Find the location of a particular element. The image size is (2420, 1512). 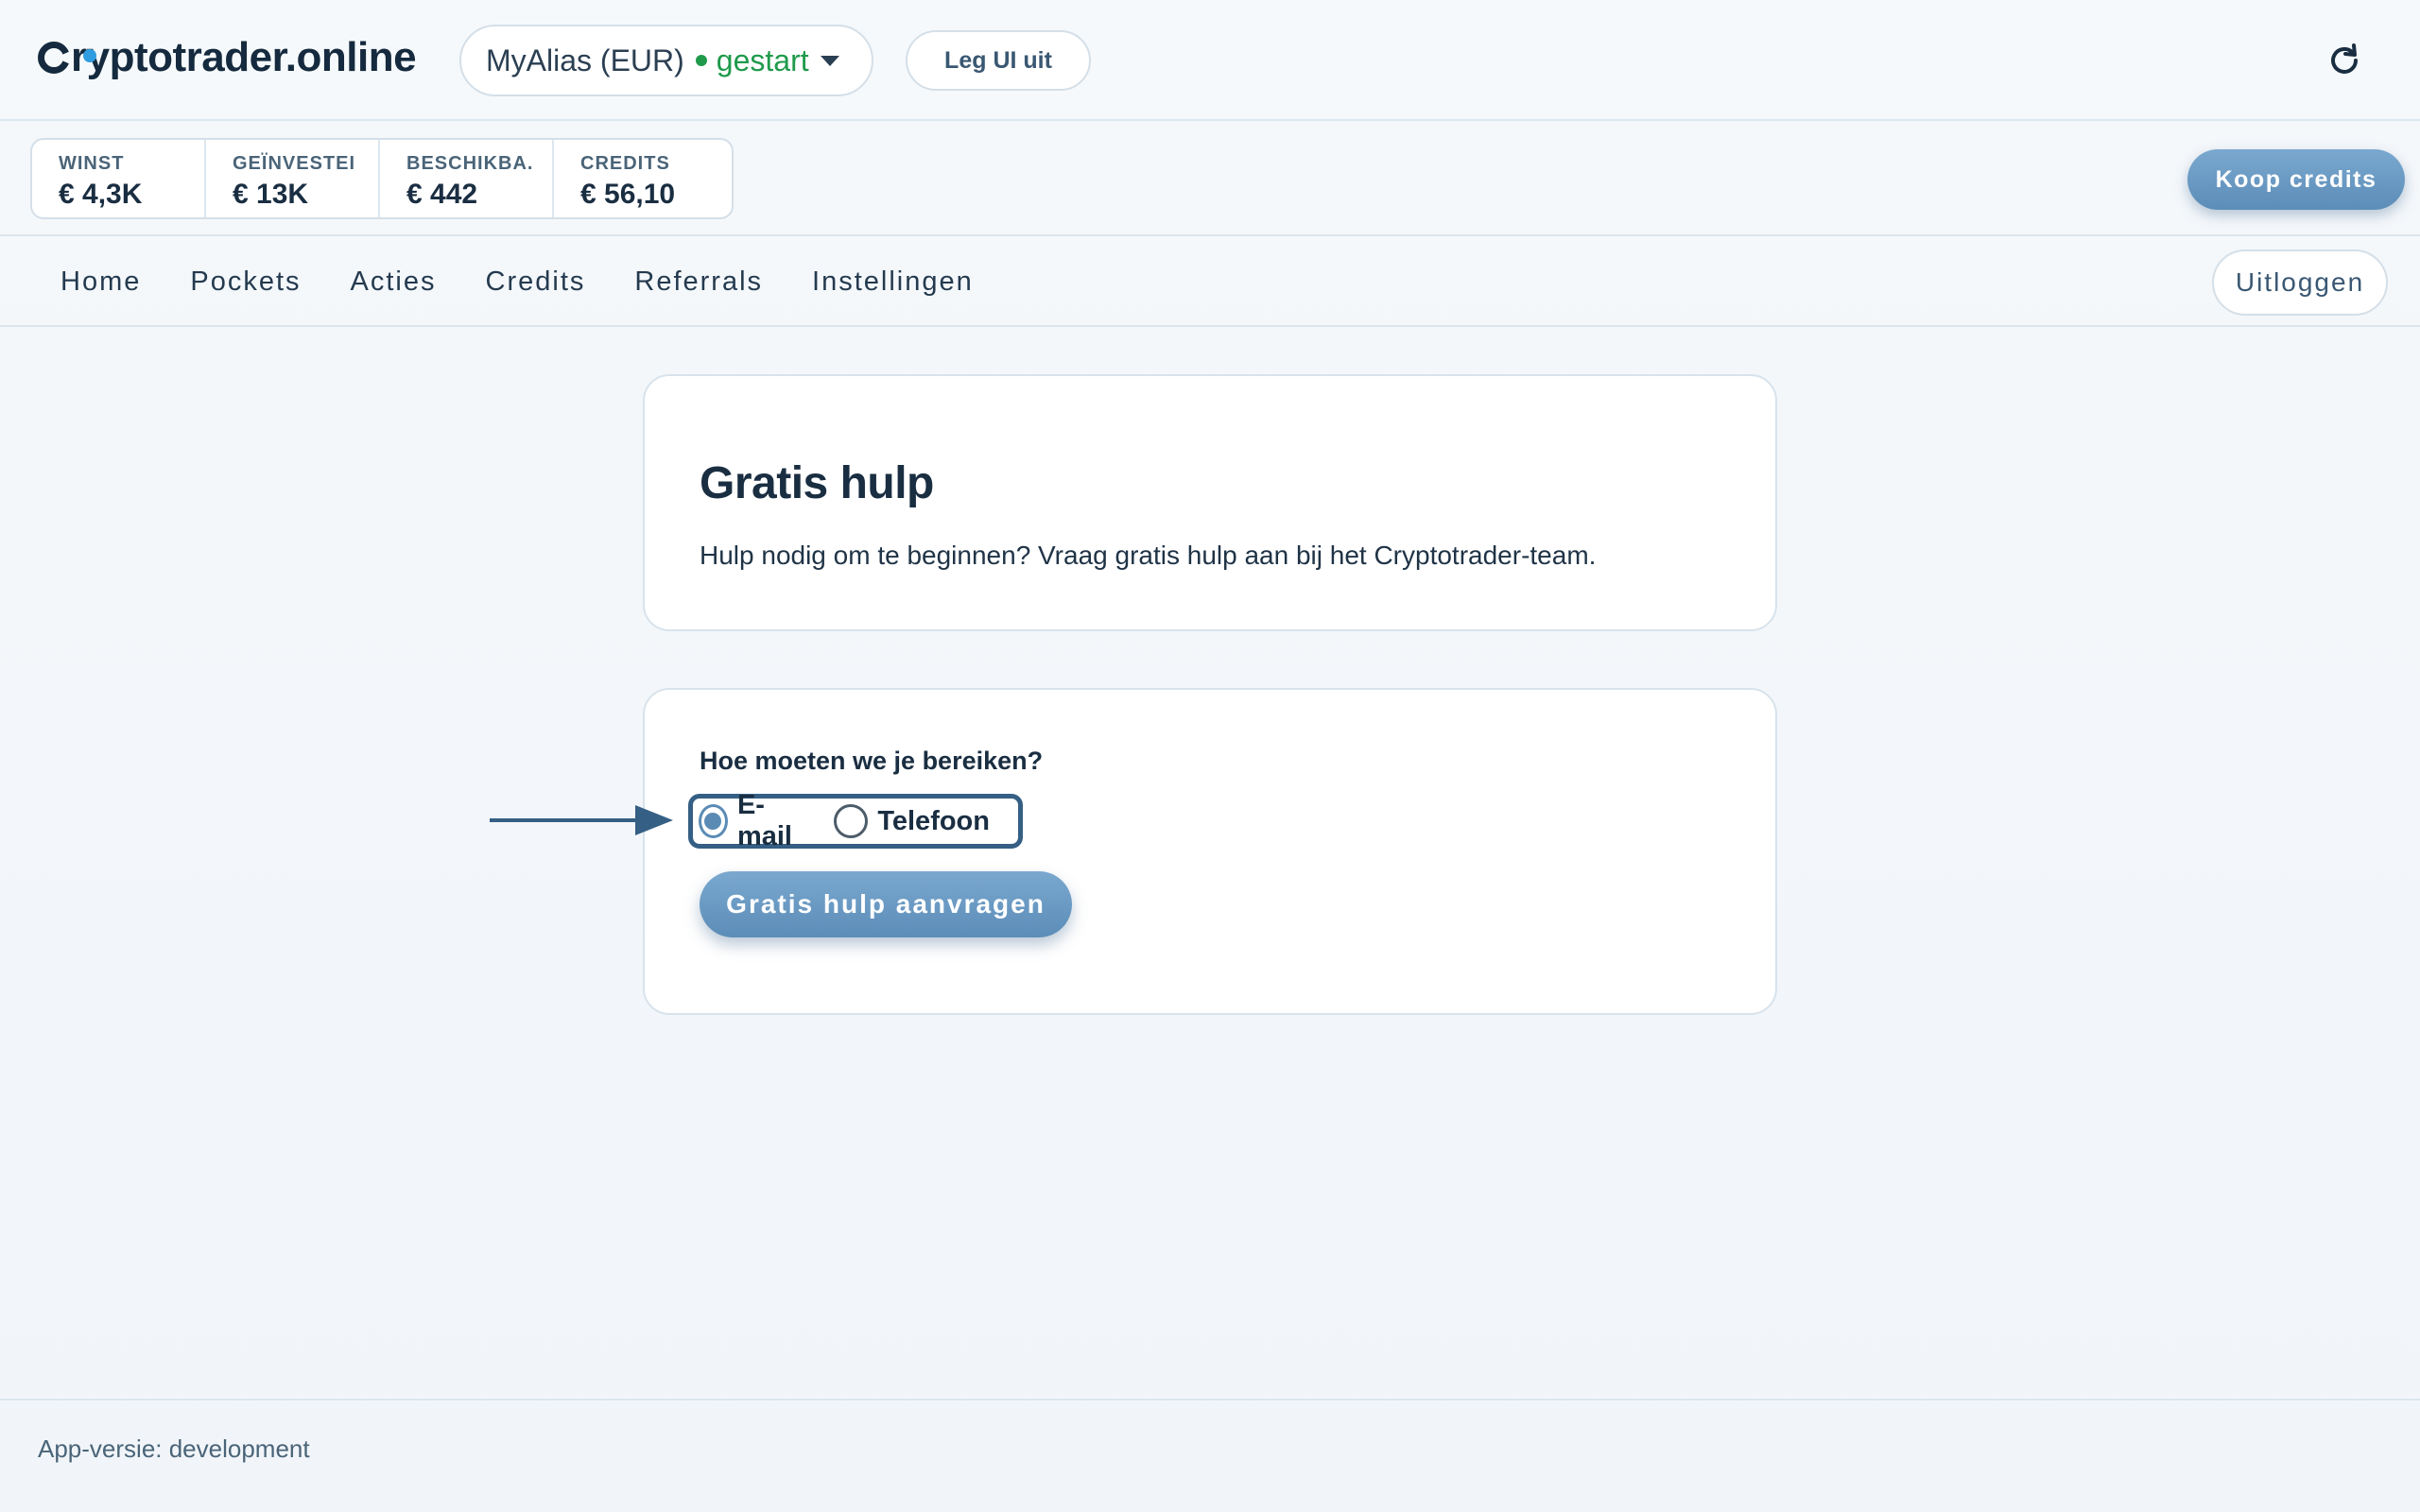

radio-label: E-mail is located at coordinates (764, 820).